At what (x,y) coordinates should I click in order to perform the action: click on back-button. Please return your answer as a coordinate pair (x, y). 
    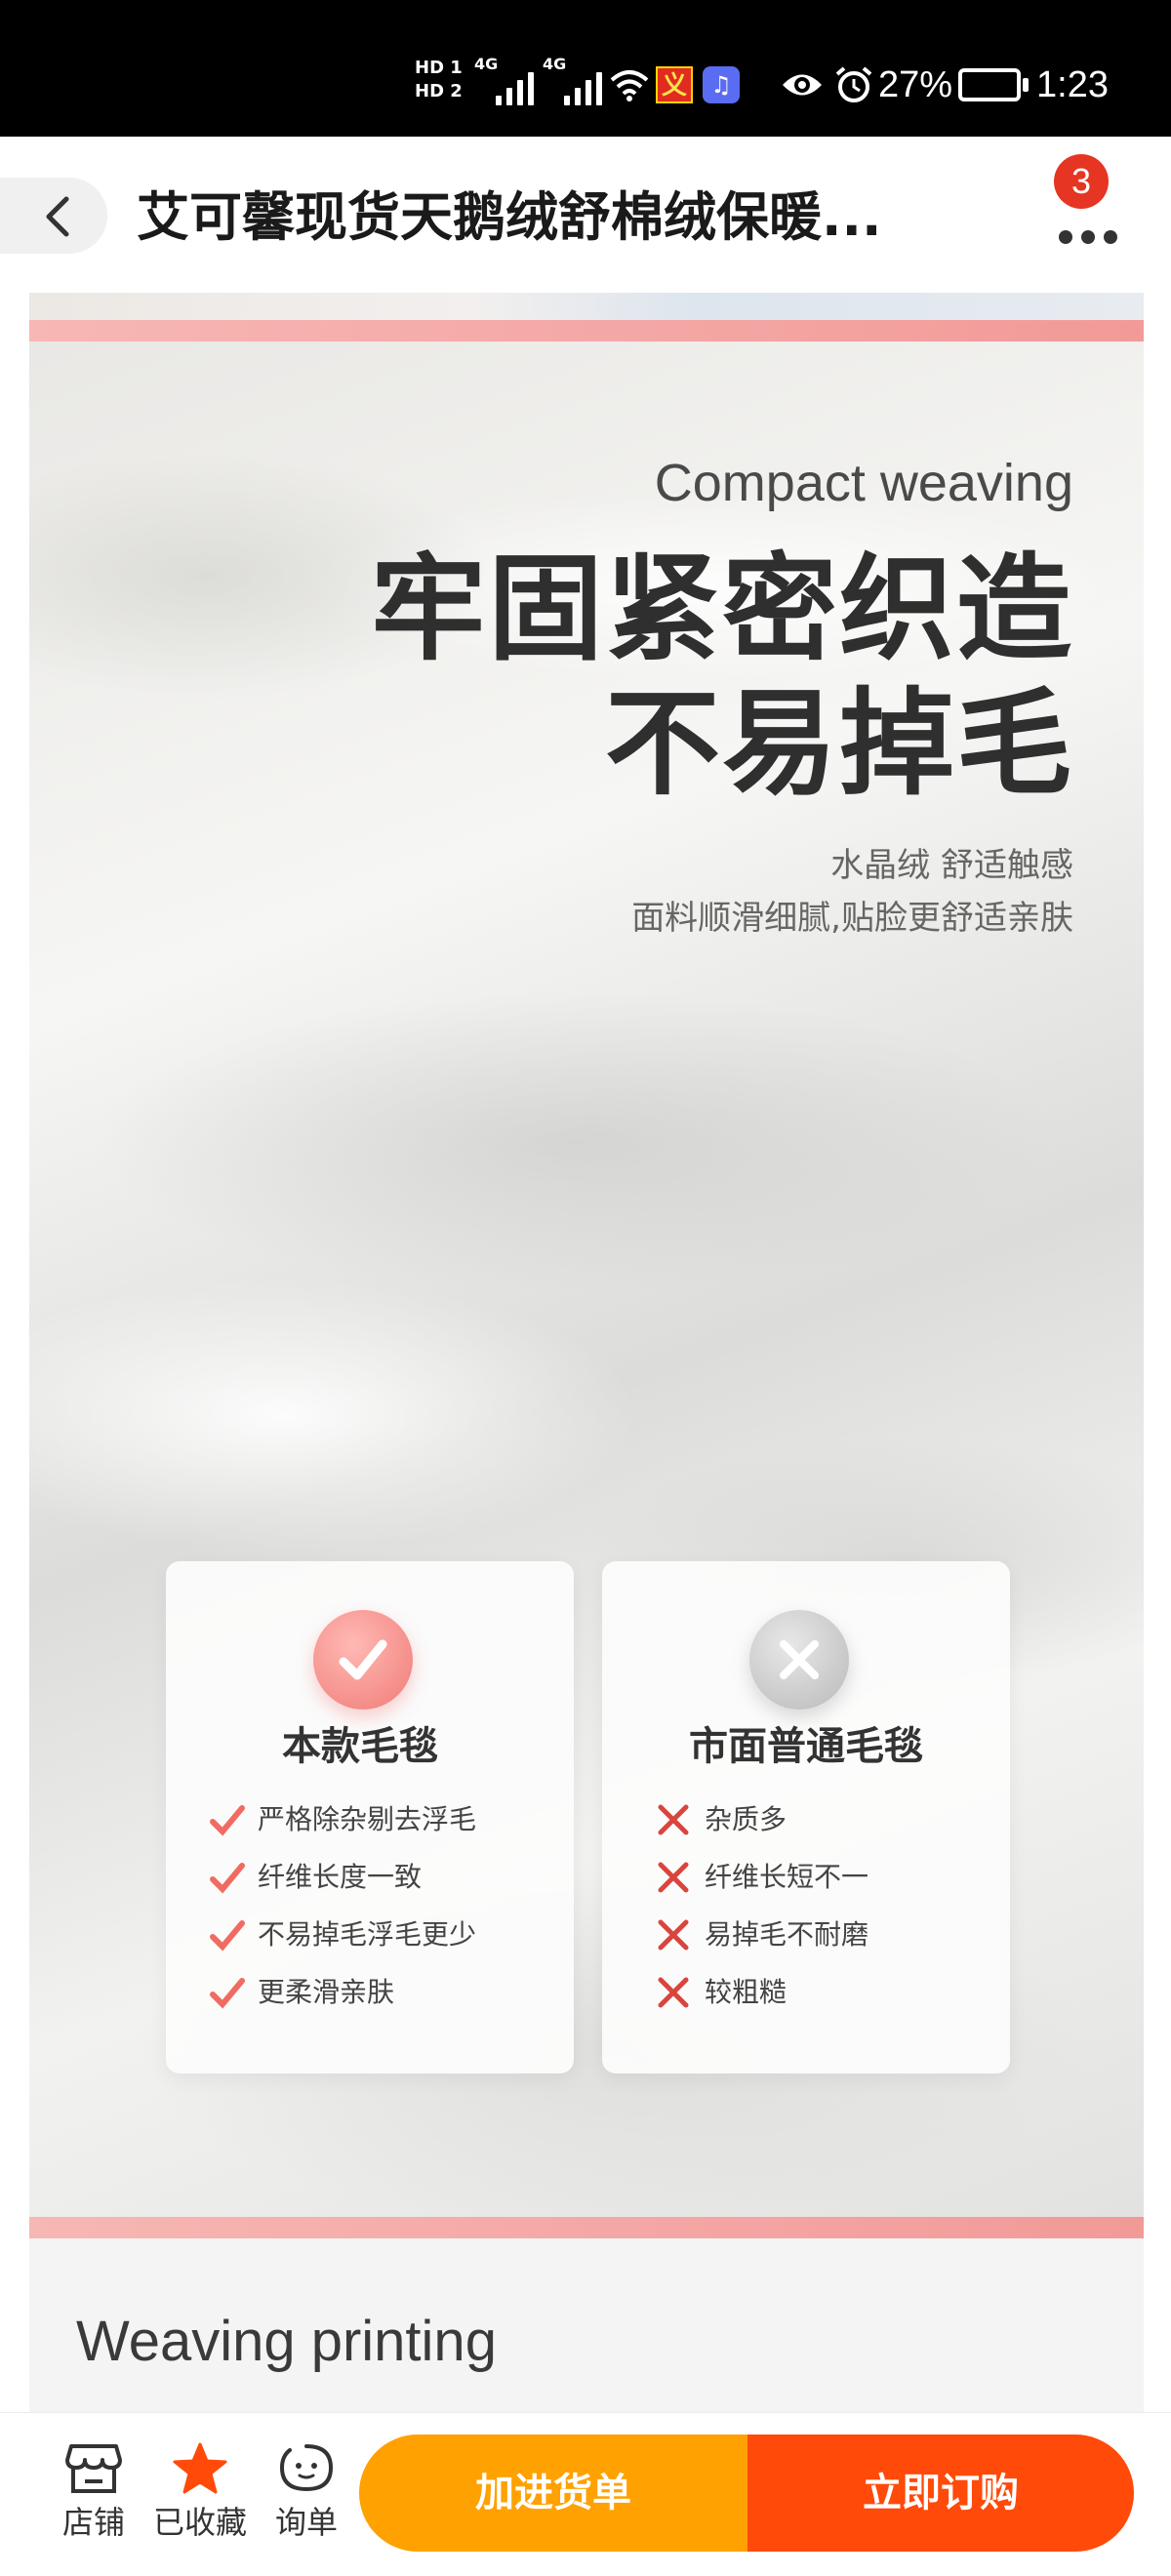
    Looking at the image, I should click on (53, 216).